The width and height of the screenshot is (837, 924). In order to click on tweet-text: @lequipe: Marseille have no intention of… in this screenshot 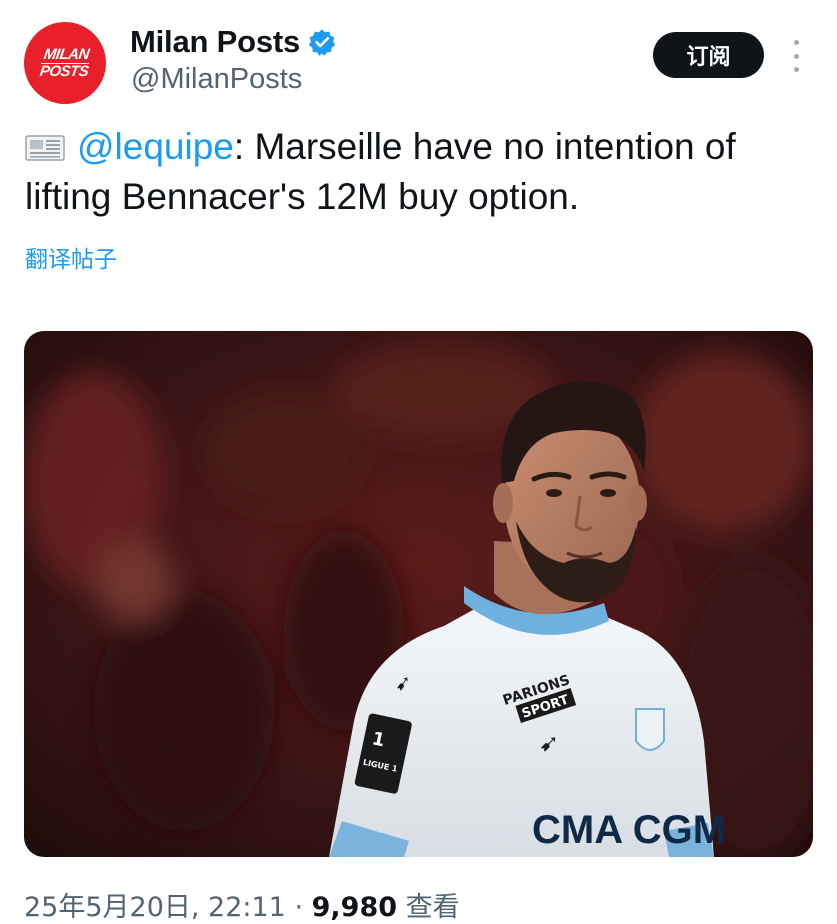, I will do `click(420, 172)`.